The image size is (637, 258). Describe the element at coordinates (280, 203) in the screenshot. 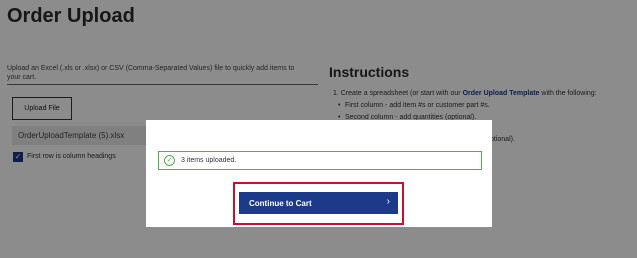

I see `continue-to-cart-label: Continue to Cart` at that location.